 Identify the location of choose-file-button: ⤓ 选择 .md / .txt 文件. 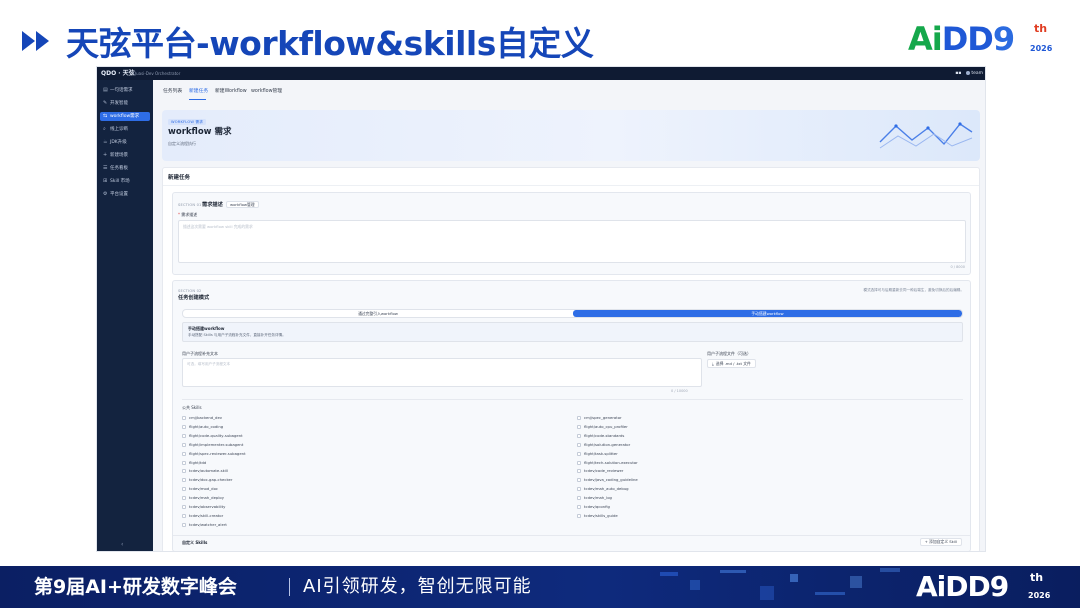
(731, 363).